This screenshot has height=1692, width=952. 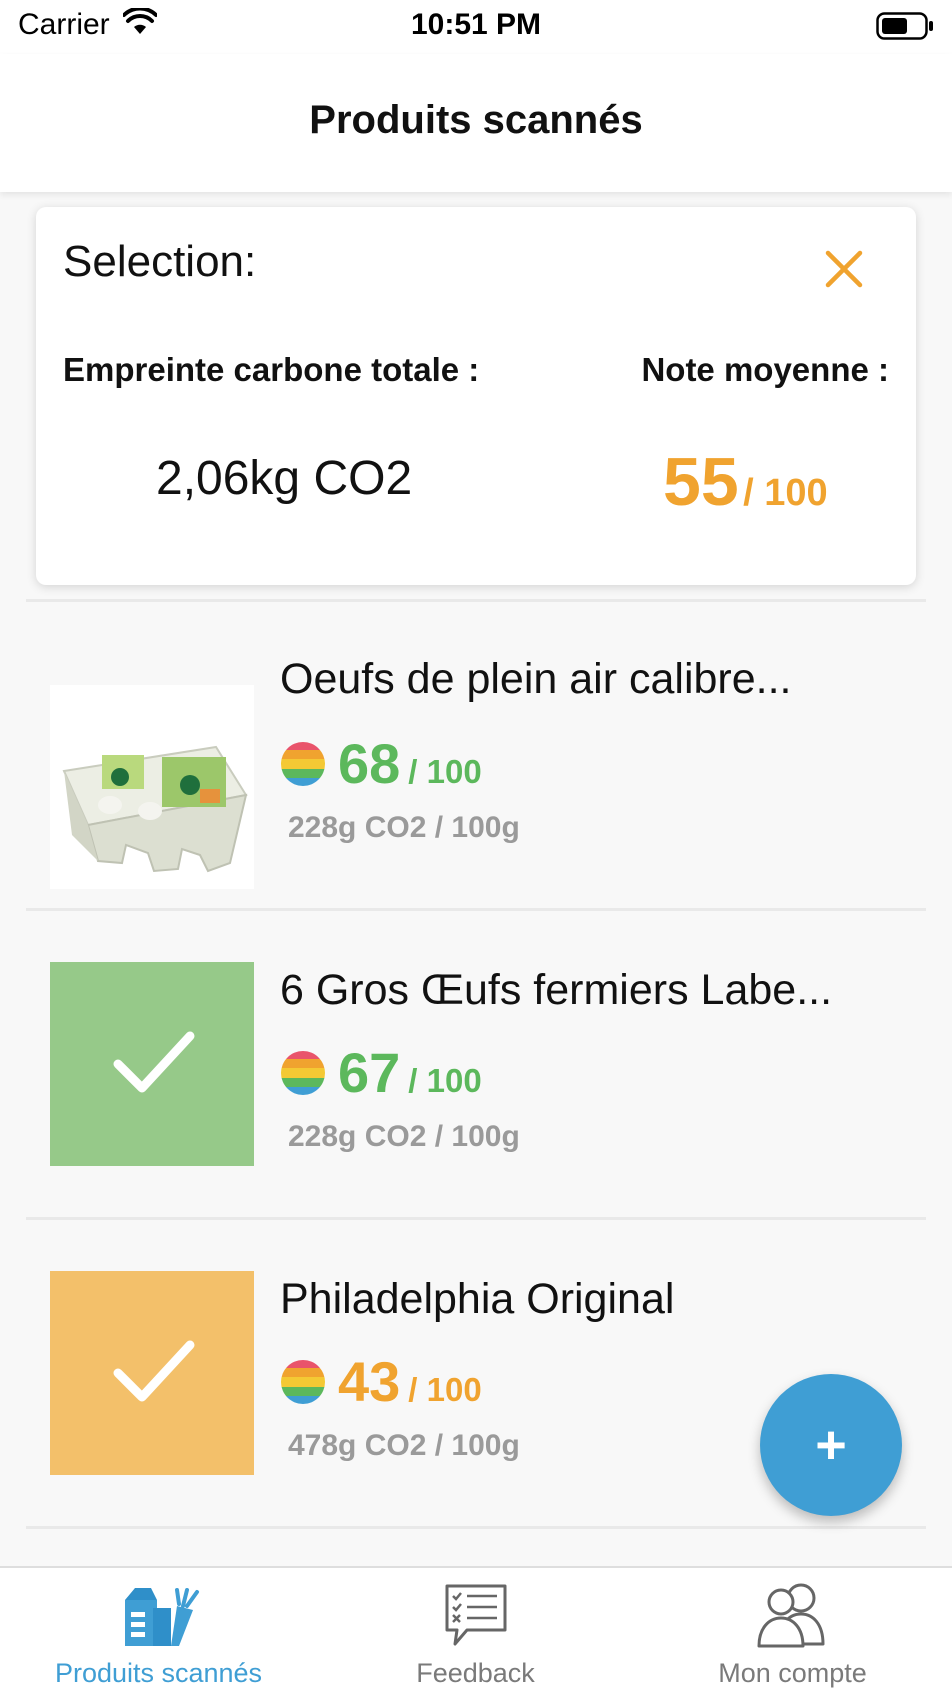 I want to click on add-product-button: +, so click(x=831, y=1445).